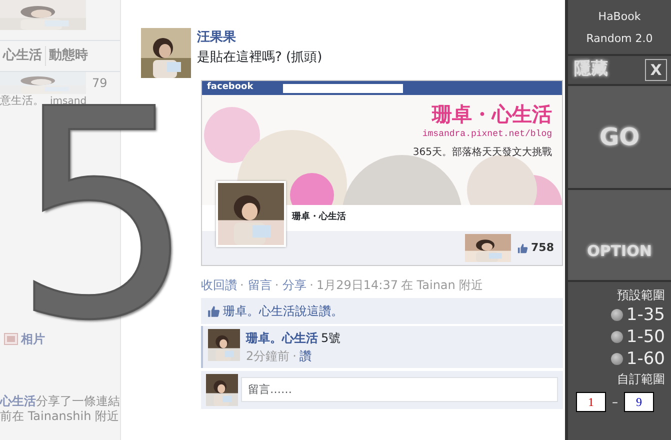  Describe the element at coordinates (542, 248) in the screenshot. I see `like-count: 758` at that location.